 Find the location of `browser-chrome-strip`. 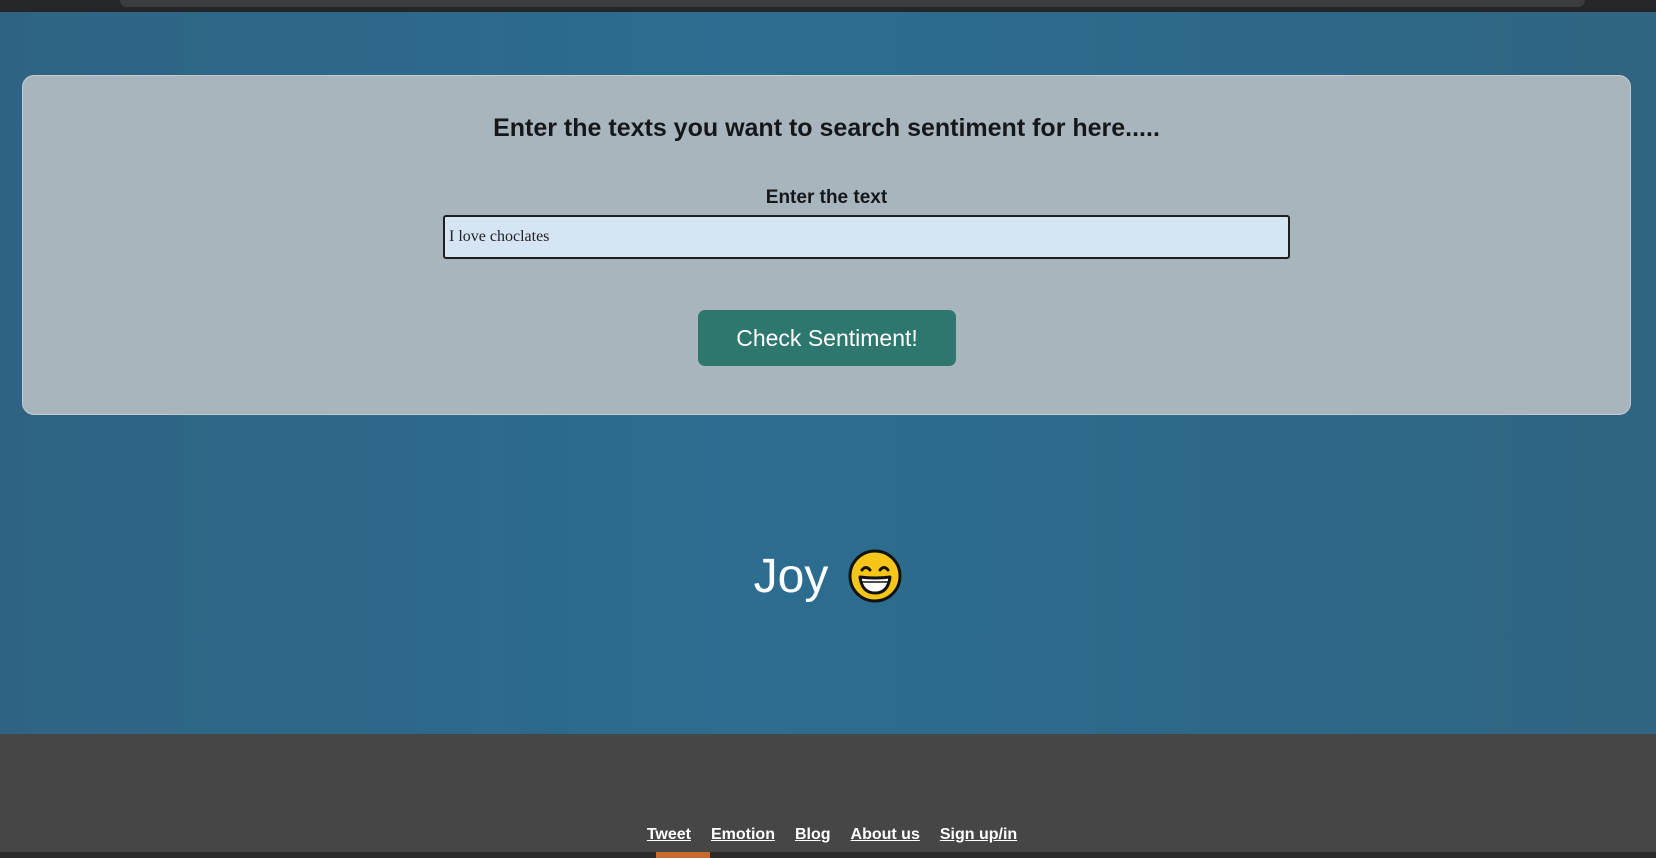

browser-chrome-strip is located at coordinates (828, 6).